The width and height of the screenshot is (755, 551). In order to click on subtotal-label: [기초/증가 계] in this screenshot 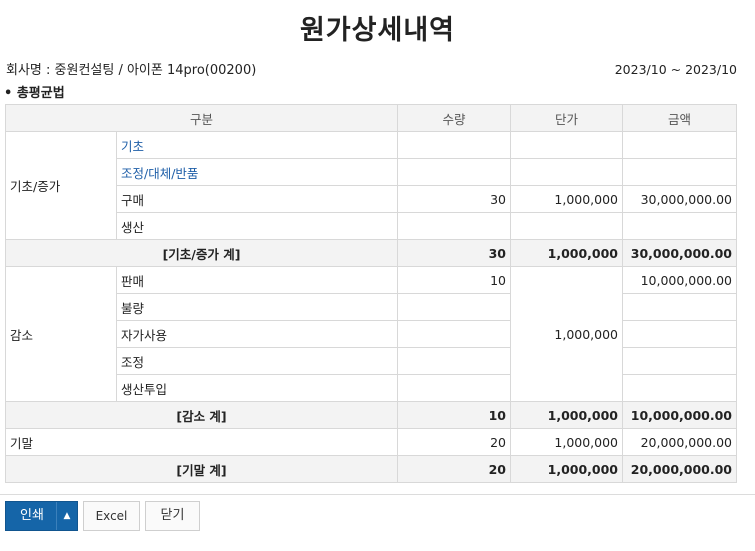, I will do `click(201, 253)`.